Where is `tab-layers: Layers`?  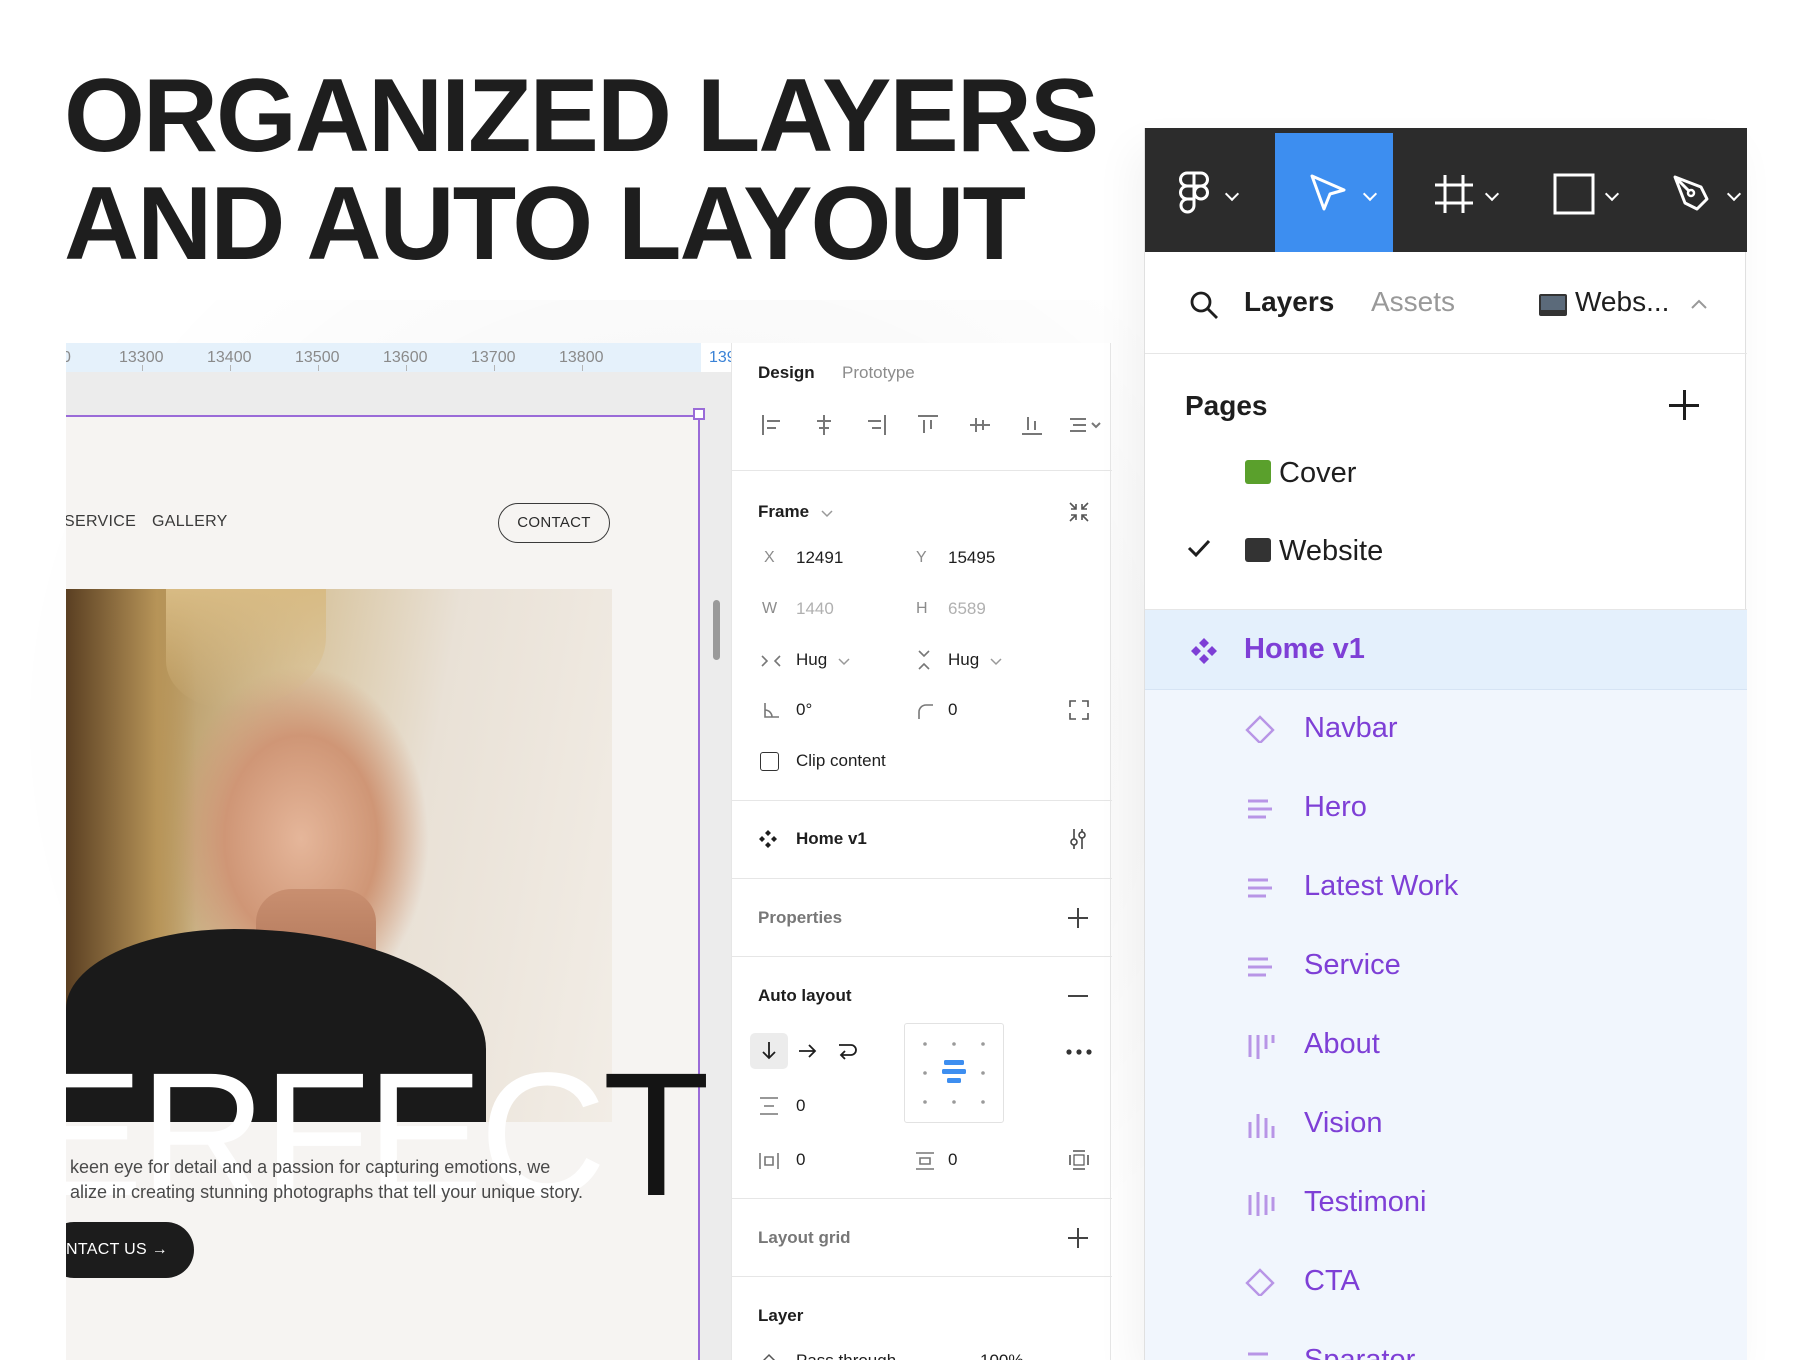 tab-layers: Layers is located at coordinates (1289, 302).